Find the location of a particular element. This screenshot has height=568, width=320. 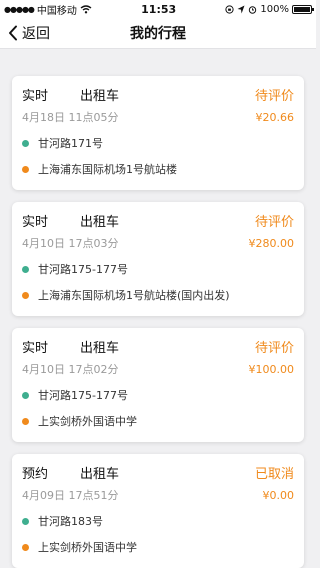

trip-datetime: 4月10日 17点03分 is located at coordinates (70, 243).